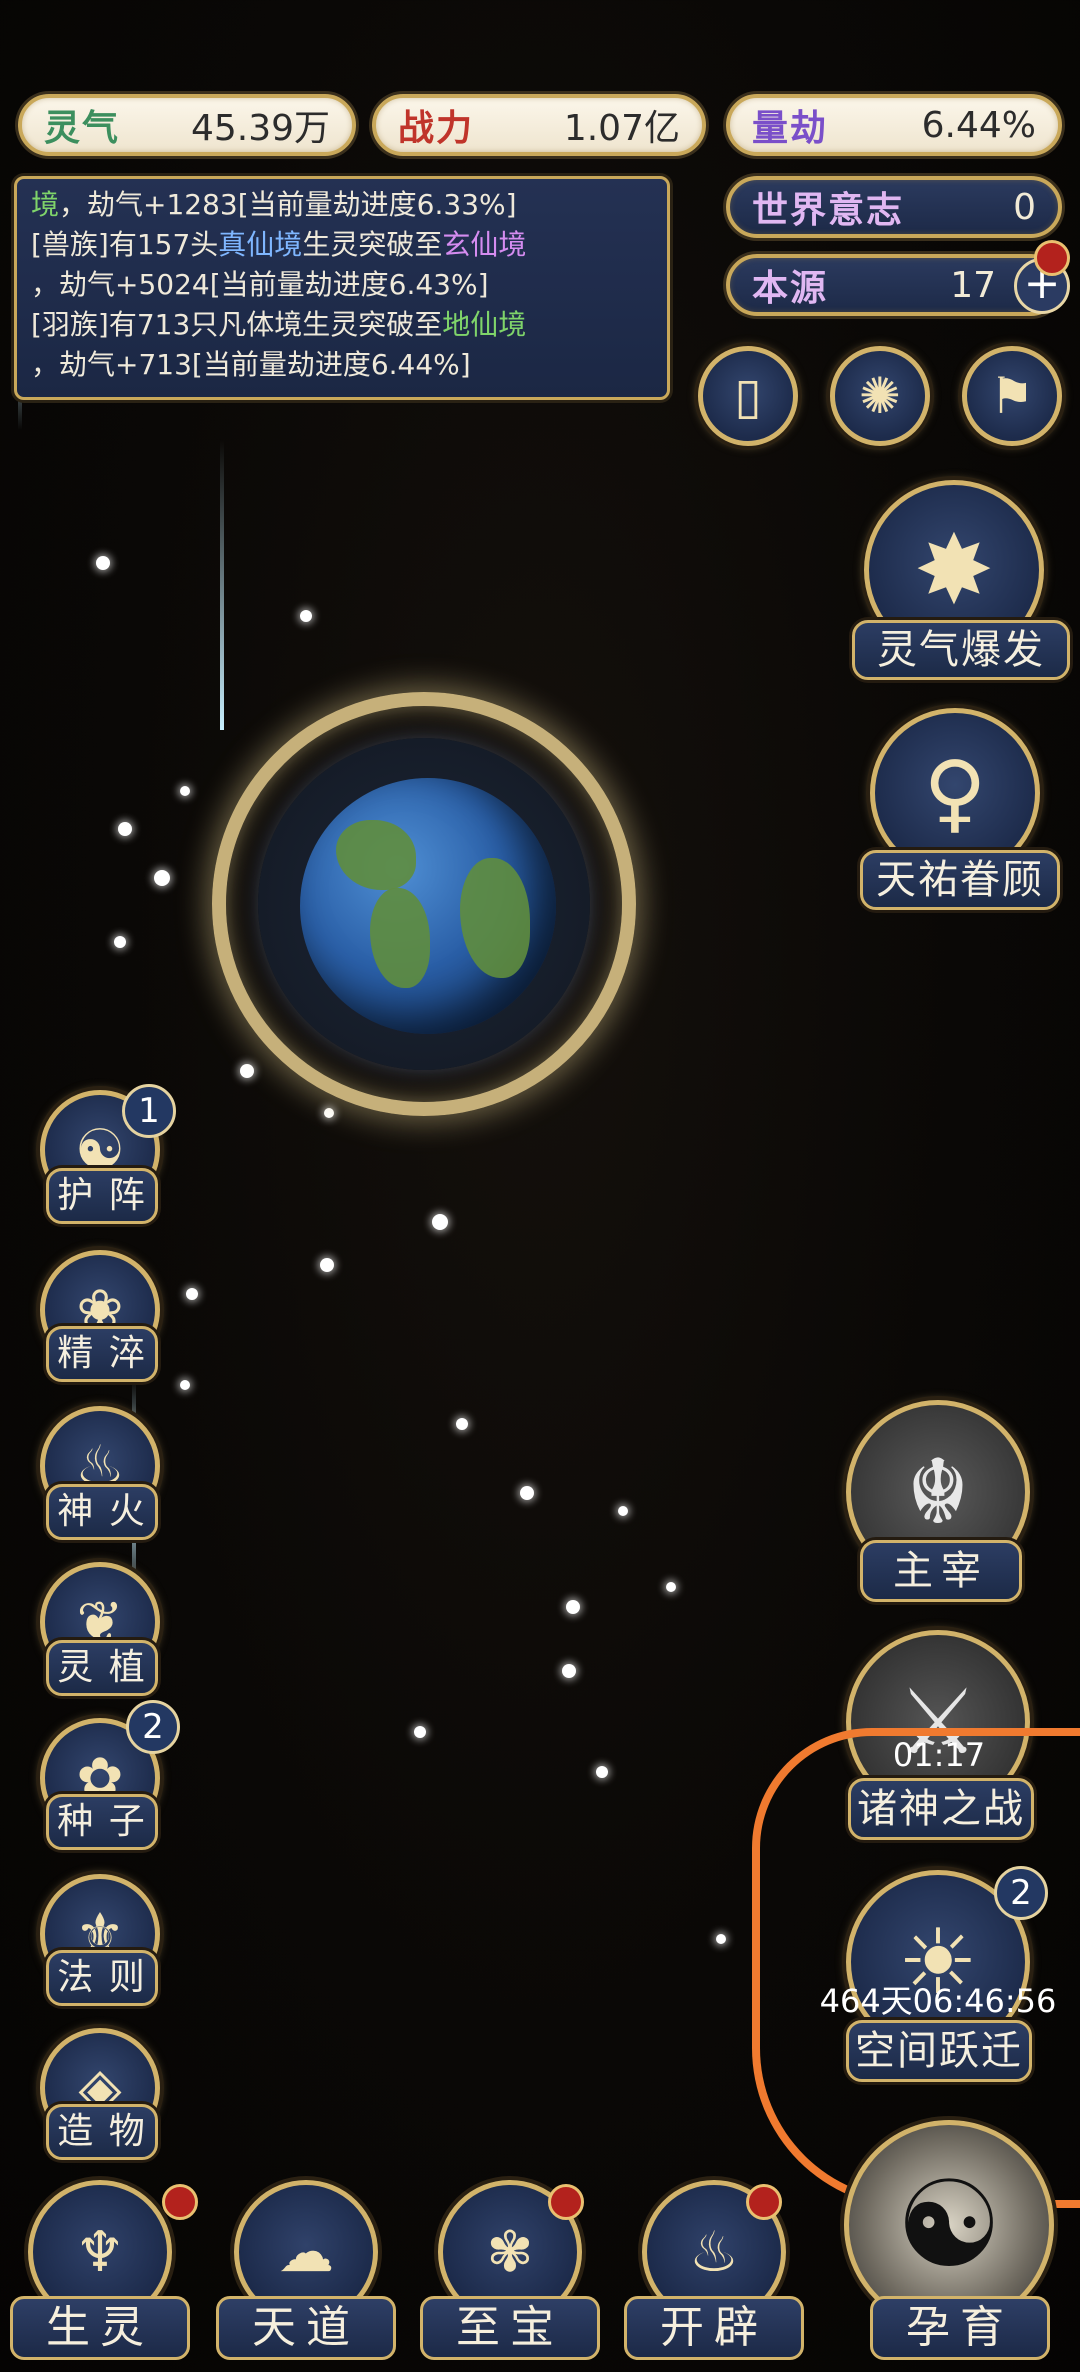 This screenshot has height=2372, width=1080. What do you see at coordinates (828, 210) in the screenshot?
I see `world-will-label: 世界意志` at bounding box center [828, 210].